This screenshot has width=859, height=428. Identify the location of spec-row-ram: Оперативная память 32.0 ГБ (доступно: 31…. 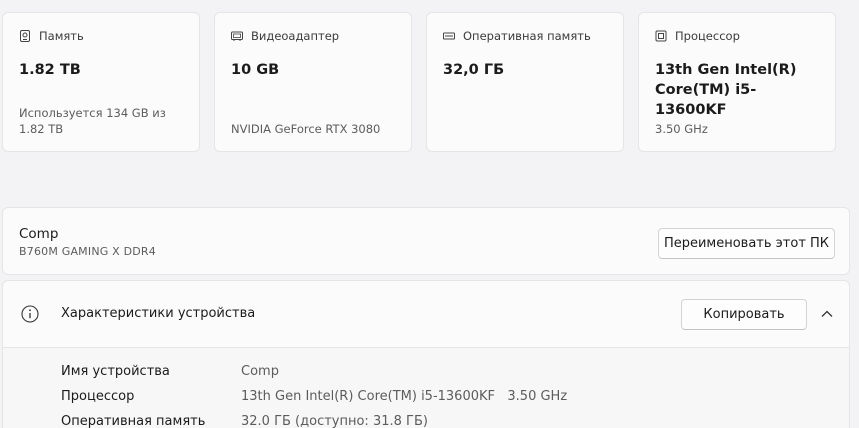
(314, 418).